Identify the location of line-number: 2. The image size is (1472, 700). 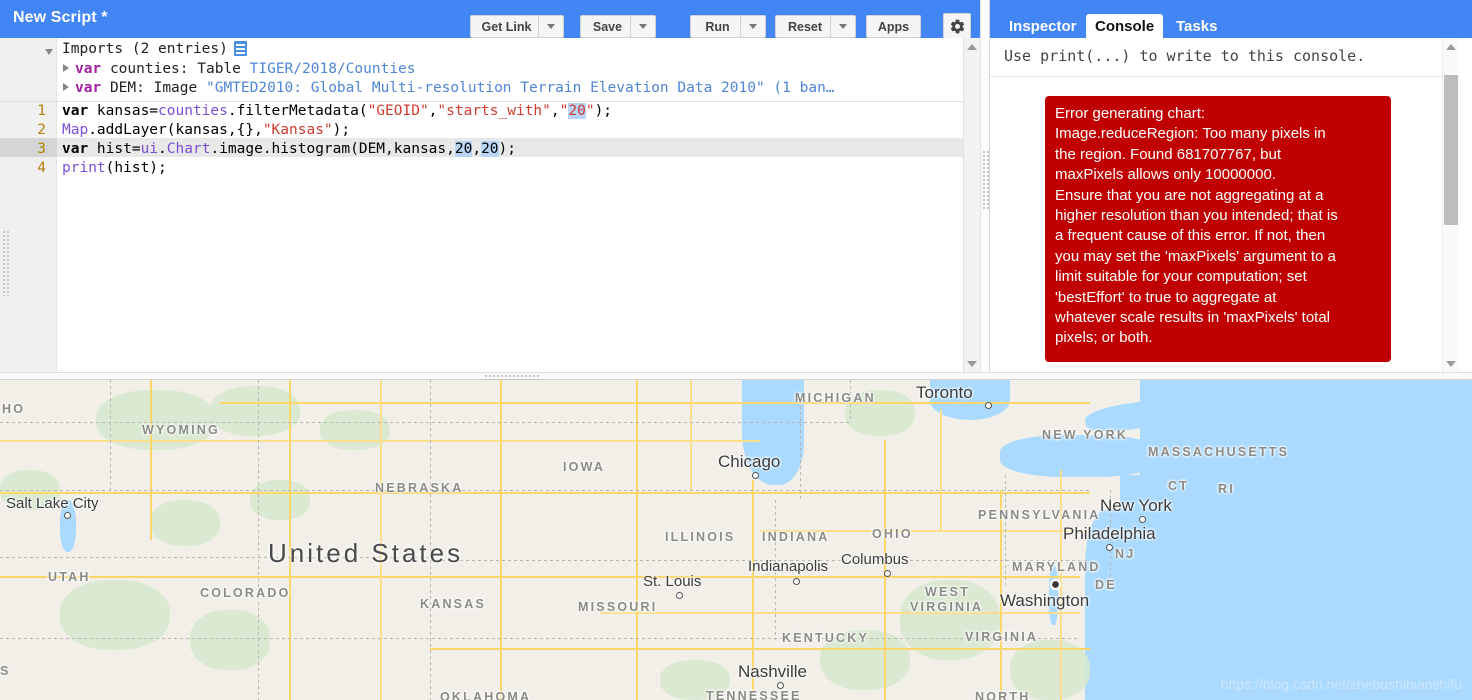
(41, 130).